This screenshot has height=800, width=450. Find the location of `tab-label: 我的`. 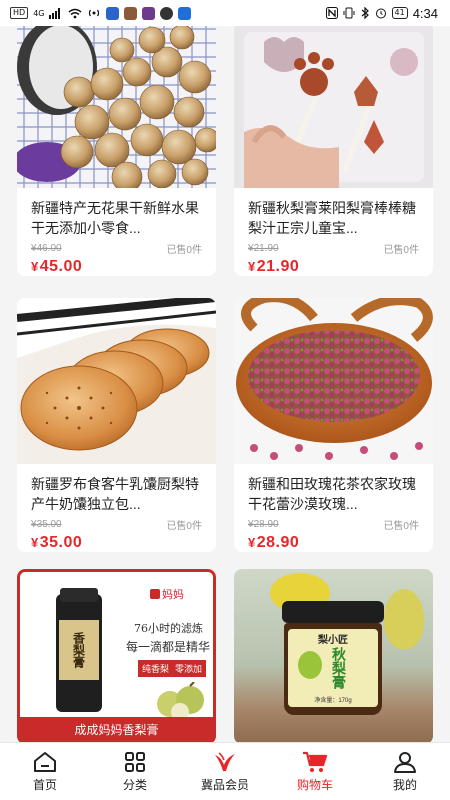

tab-label: 我的 is located at coordinates (404, 784).